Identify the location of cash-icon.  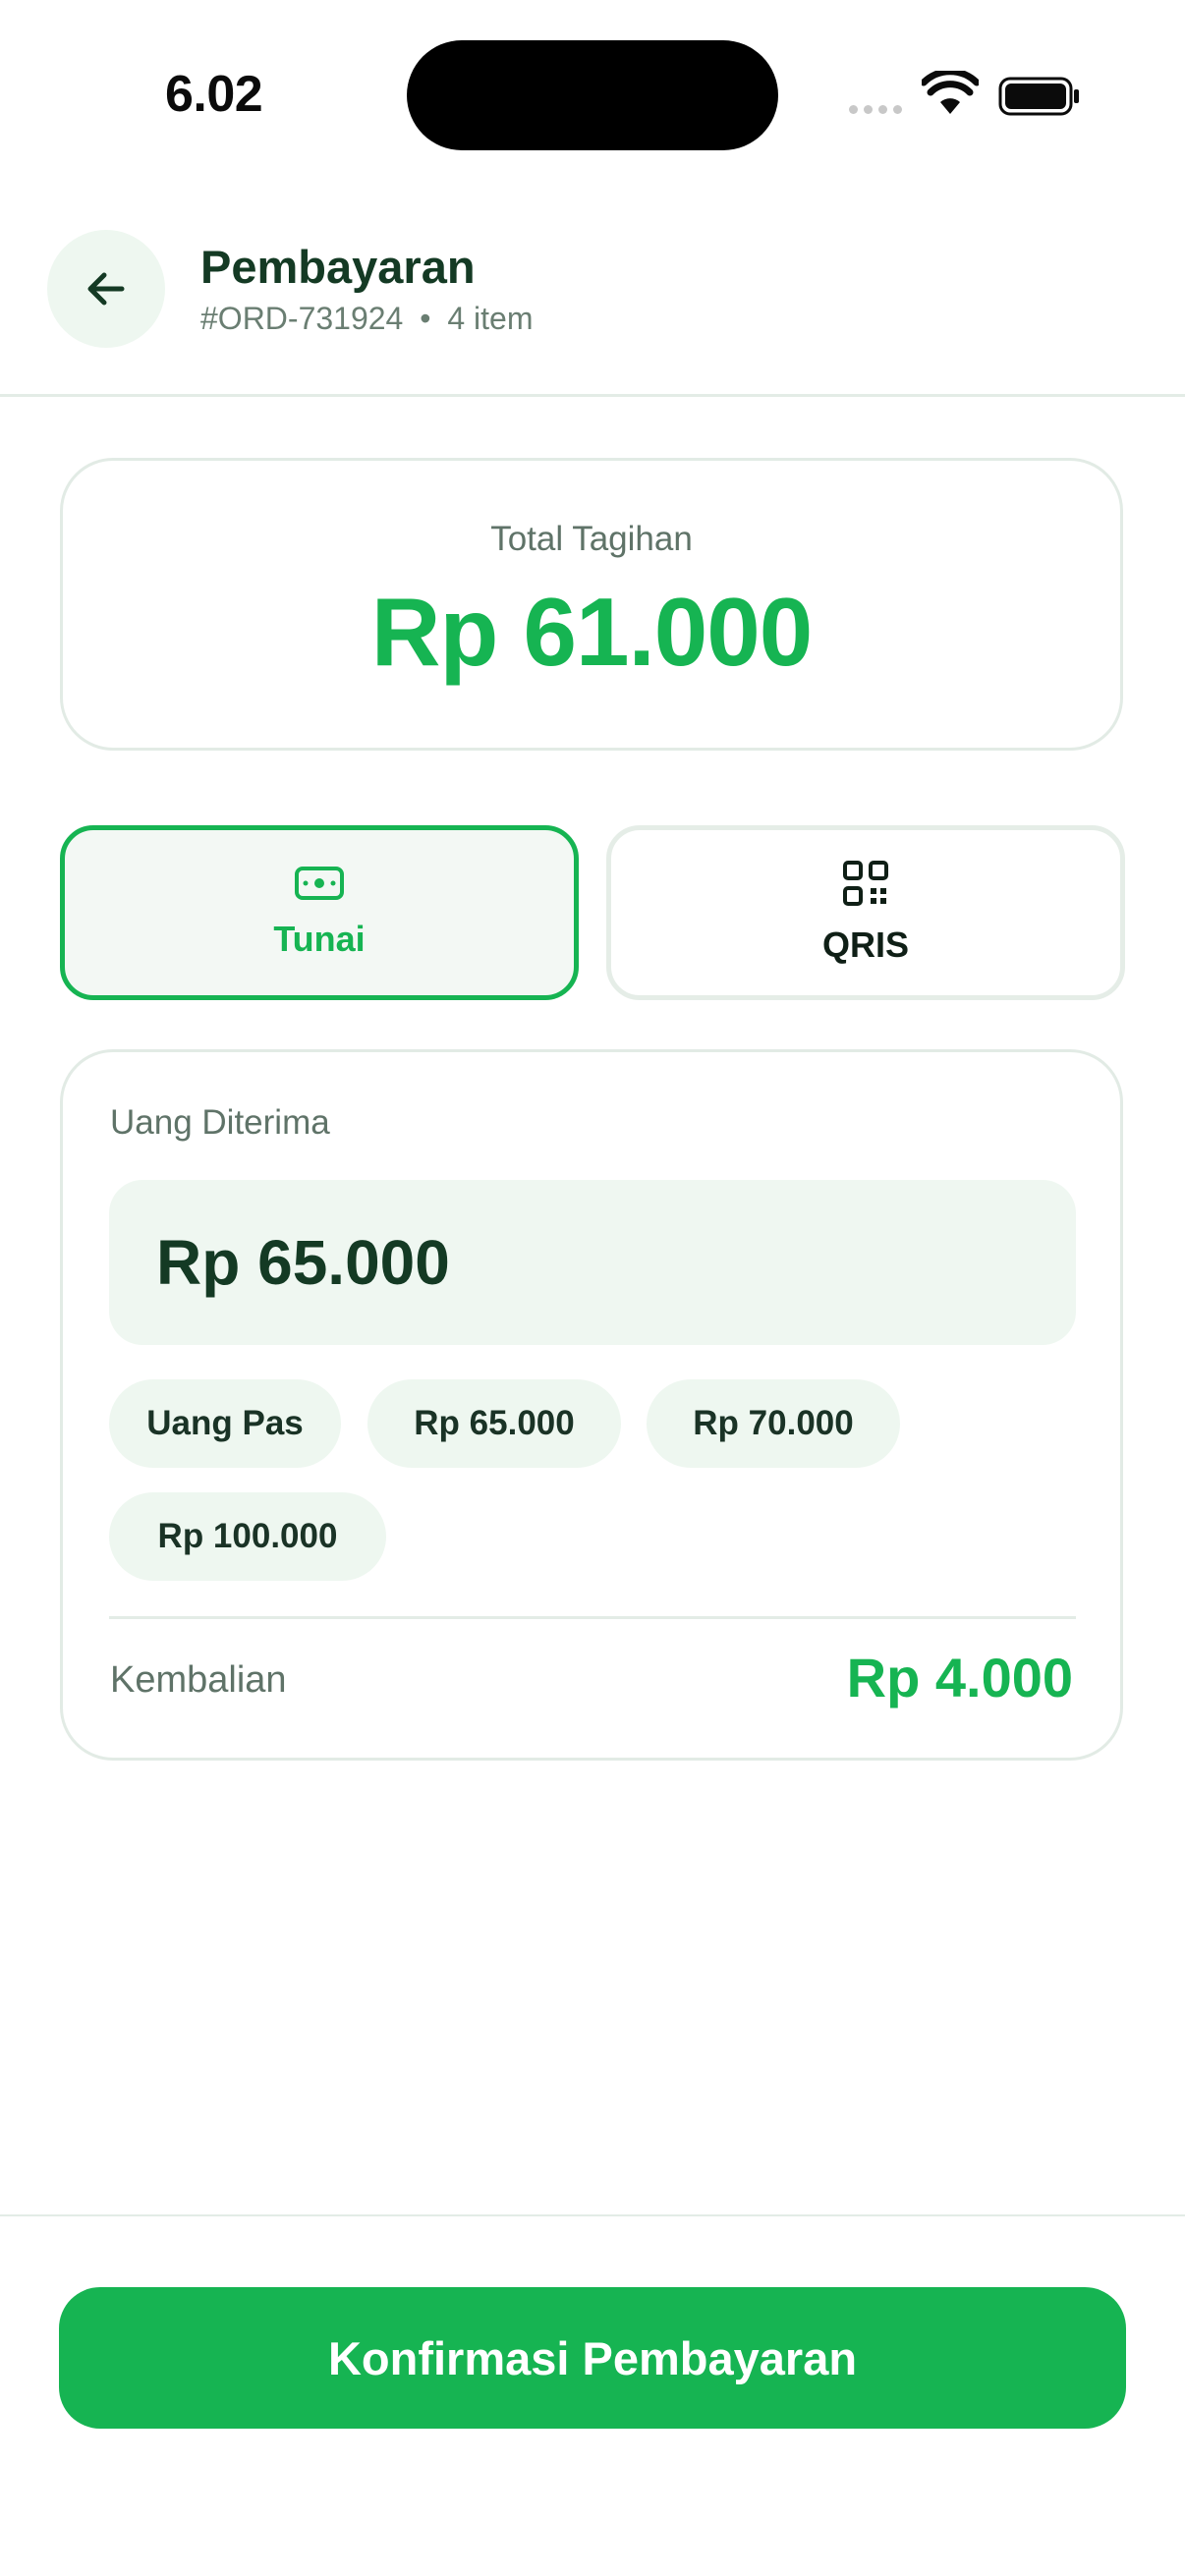
(320, 883).